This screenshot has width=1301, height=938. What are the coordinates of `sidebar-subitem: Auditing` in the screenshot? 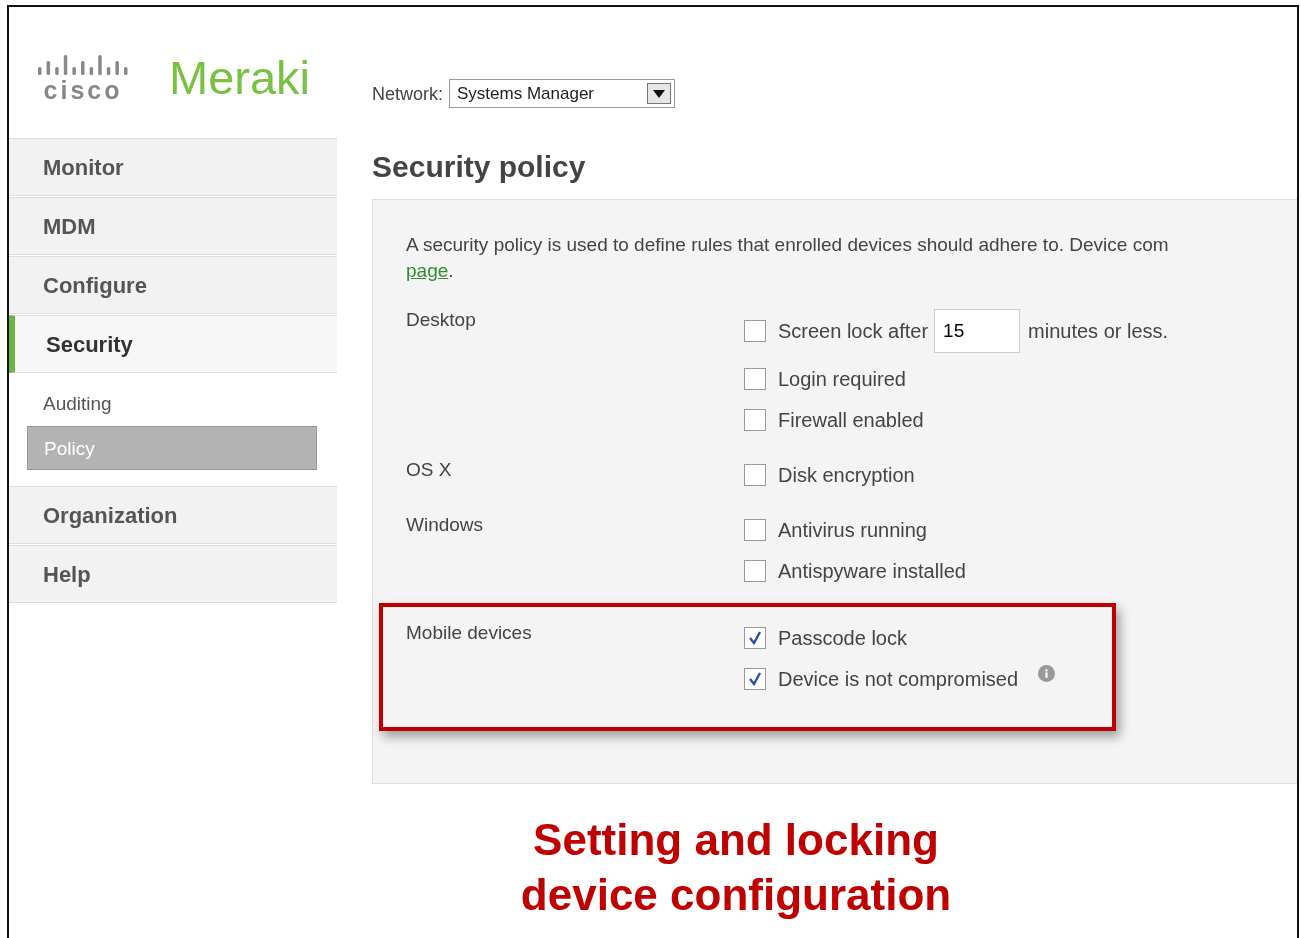 It's located at (172, 404).